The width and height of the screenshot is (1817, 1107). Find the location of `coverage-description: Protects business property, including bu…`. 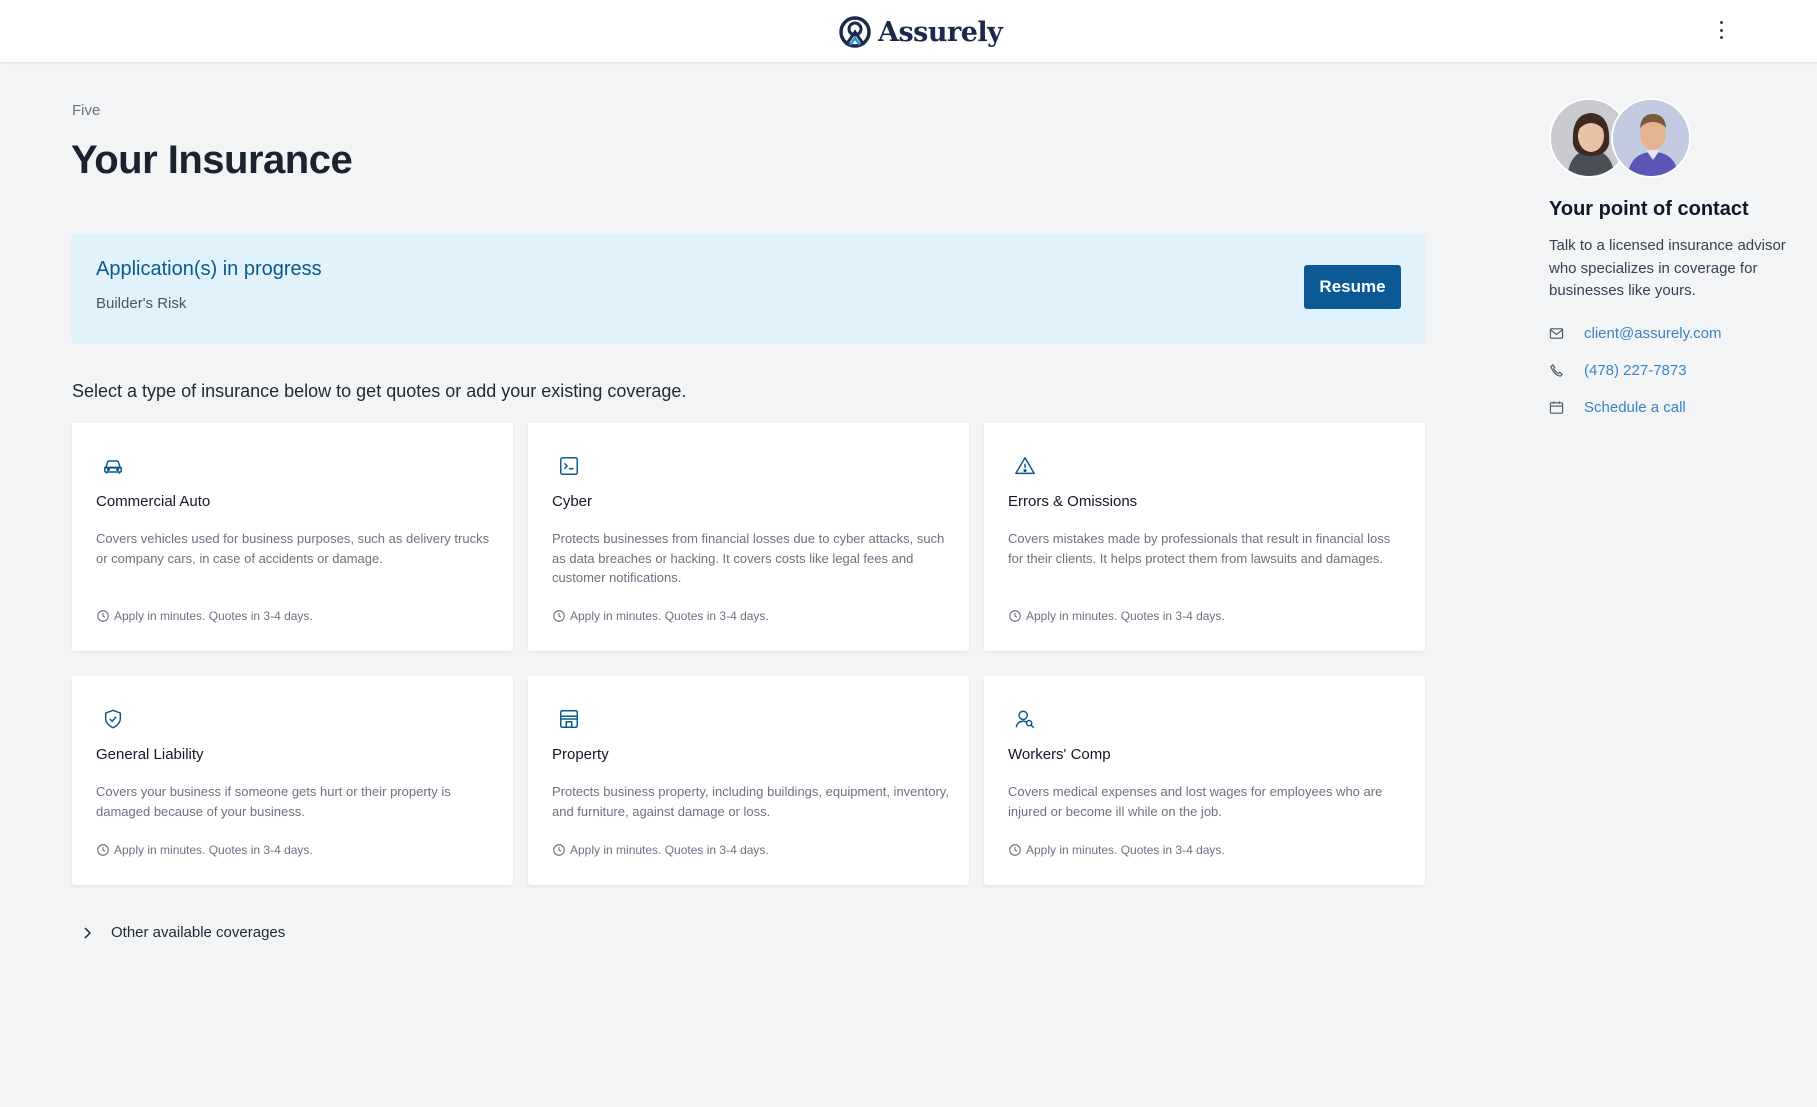

coverage-description: Protects business property, including bu… is located at coordinates (750, 801).